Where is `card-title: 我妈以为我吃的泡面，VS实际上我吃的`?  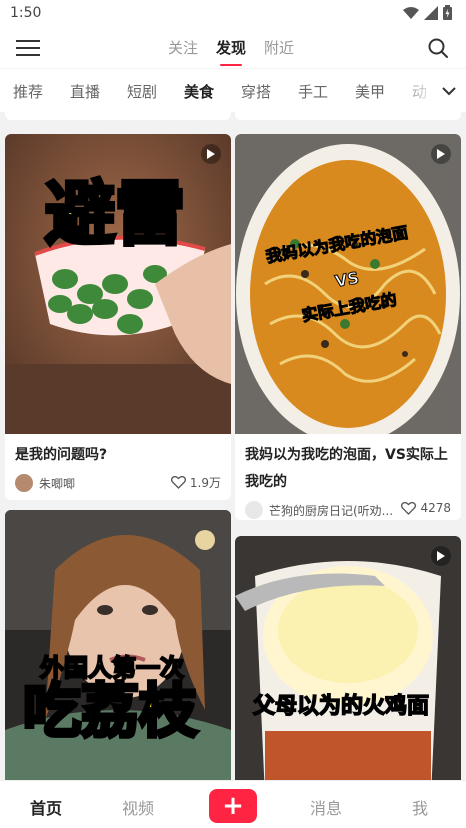 card-title: 我妈以为我吃的泡面，VS实际上我吃的 is located at coordinates (346, 468).